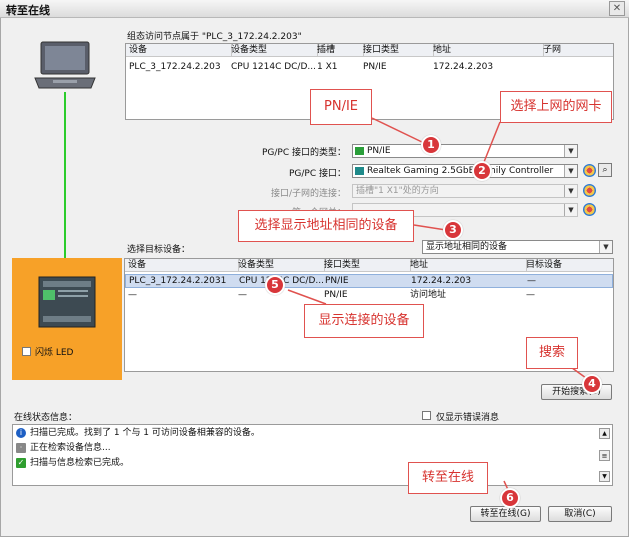  What do you see at coordinates (453, 230) in the screenshot?
I see `step-badge-3: 3` at bounding box center [453, 230].